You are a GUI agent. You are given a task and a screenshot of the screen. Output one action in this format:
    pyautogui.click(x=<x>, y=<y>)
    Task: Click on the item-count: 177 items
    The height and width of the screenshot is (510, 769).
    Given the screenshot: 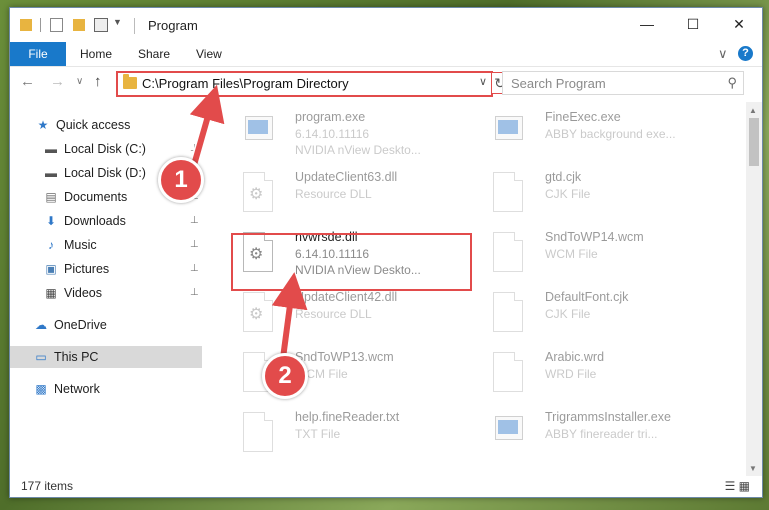 What is the action you would take?
    pyautogui.click(x=47, y=486)
    